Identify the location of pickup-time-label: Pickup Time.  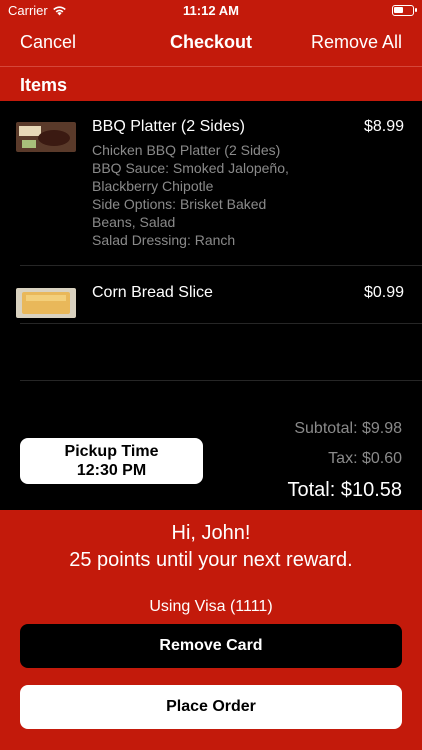
(111, 451).